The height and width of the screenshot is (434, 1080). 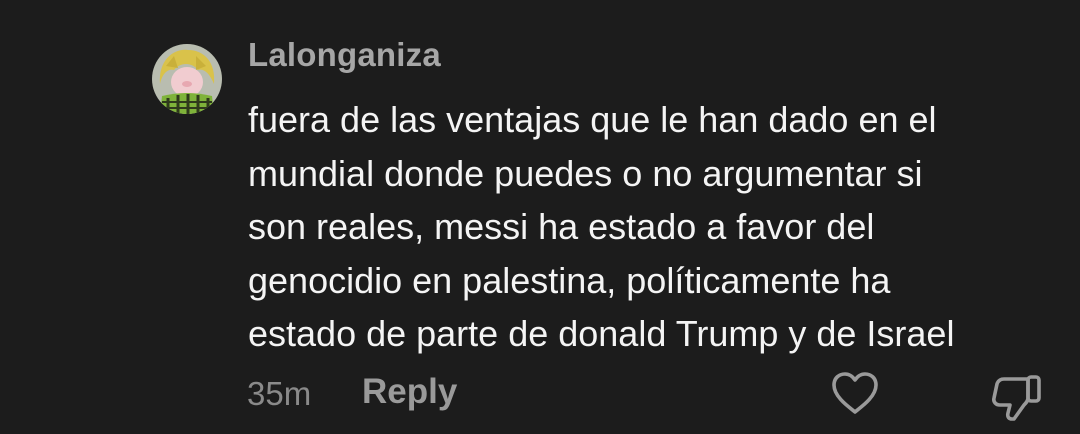 What do you see at coordinates (344, 55) in the screenshot?
I see `username: Lalonganiza` at bounding box center [344, 55].